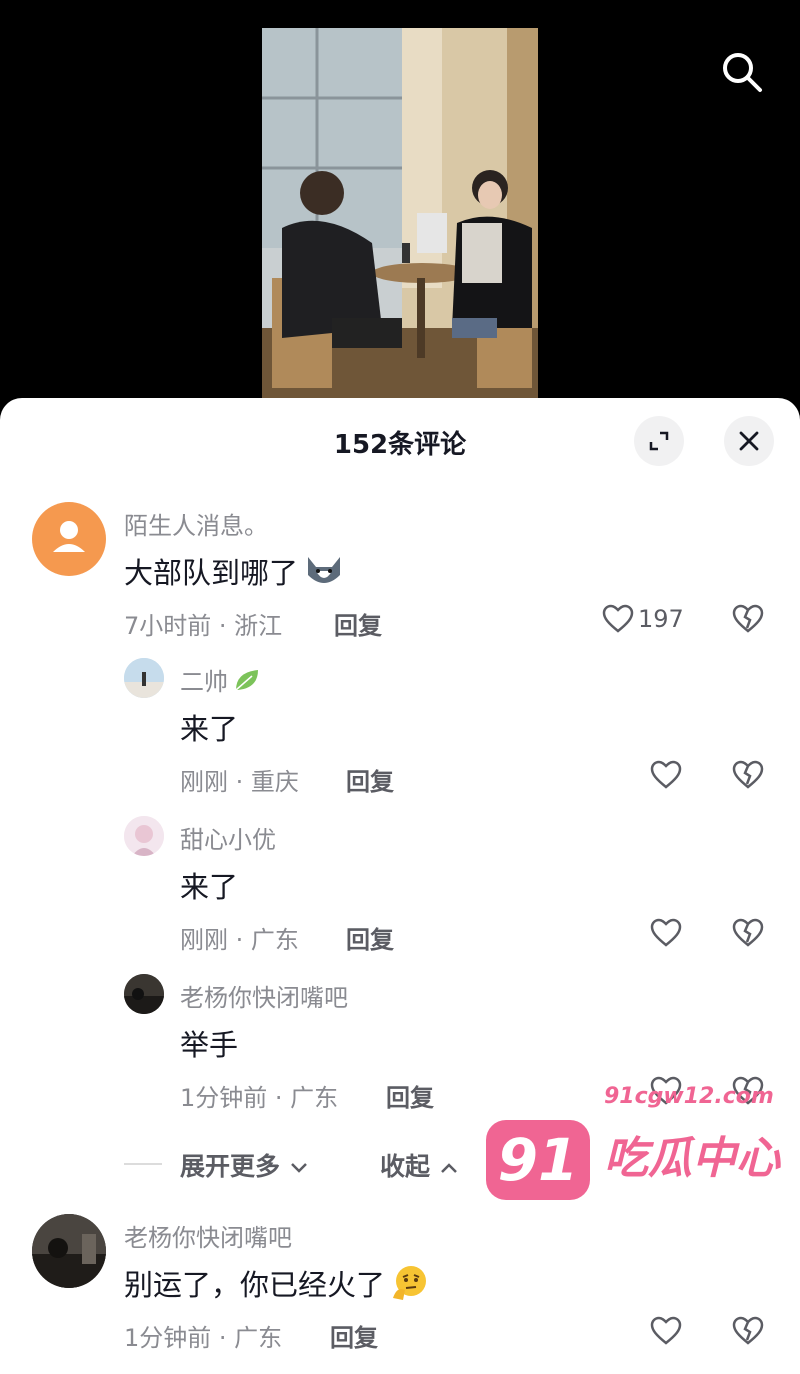 Image resolution: width=800 pixels, height=1374 pixels. I want to click on search-button, so click(742, 72).